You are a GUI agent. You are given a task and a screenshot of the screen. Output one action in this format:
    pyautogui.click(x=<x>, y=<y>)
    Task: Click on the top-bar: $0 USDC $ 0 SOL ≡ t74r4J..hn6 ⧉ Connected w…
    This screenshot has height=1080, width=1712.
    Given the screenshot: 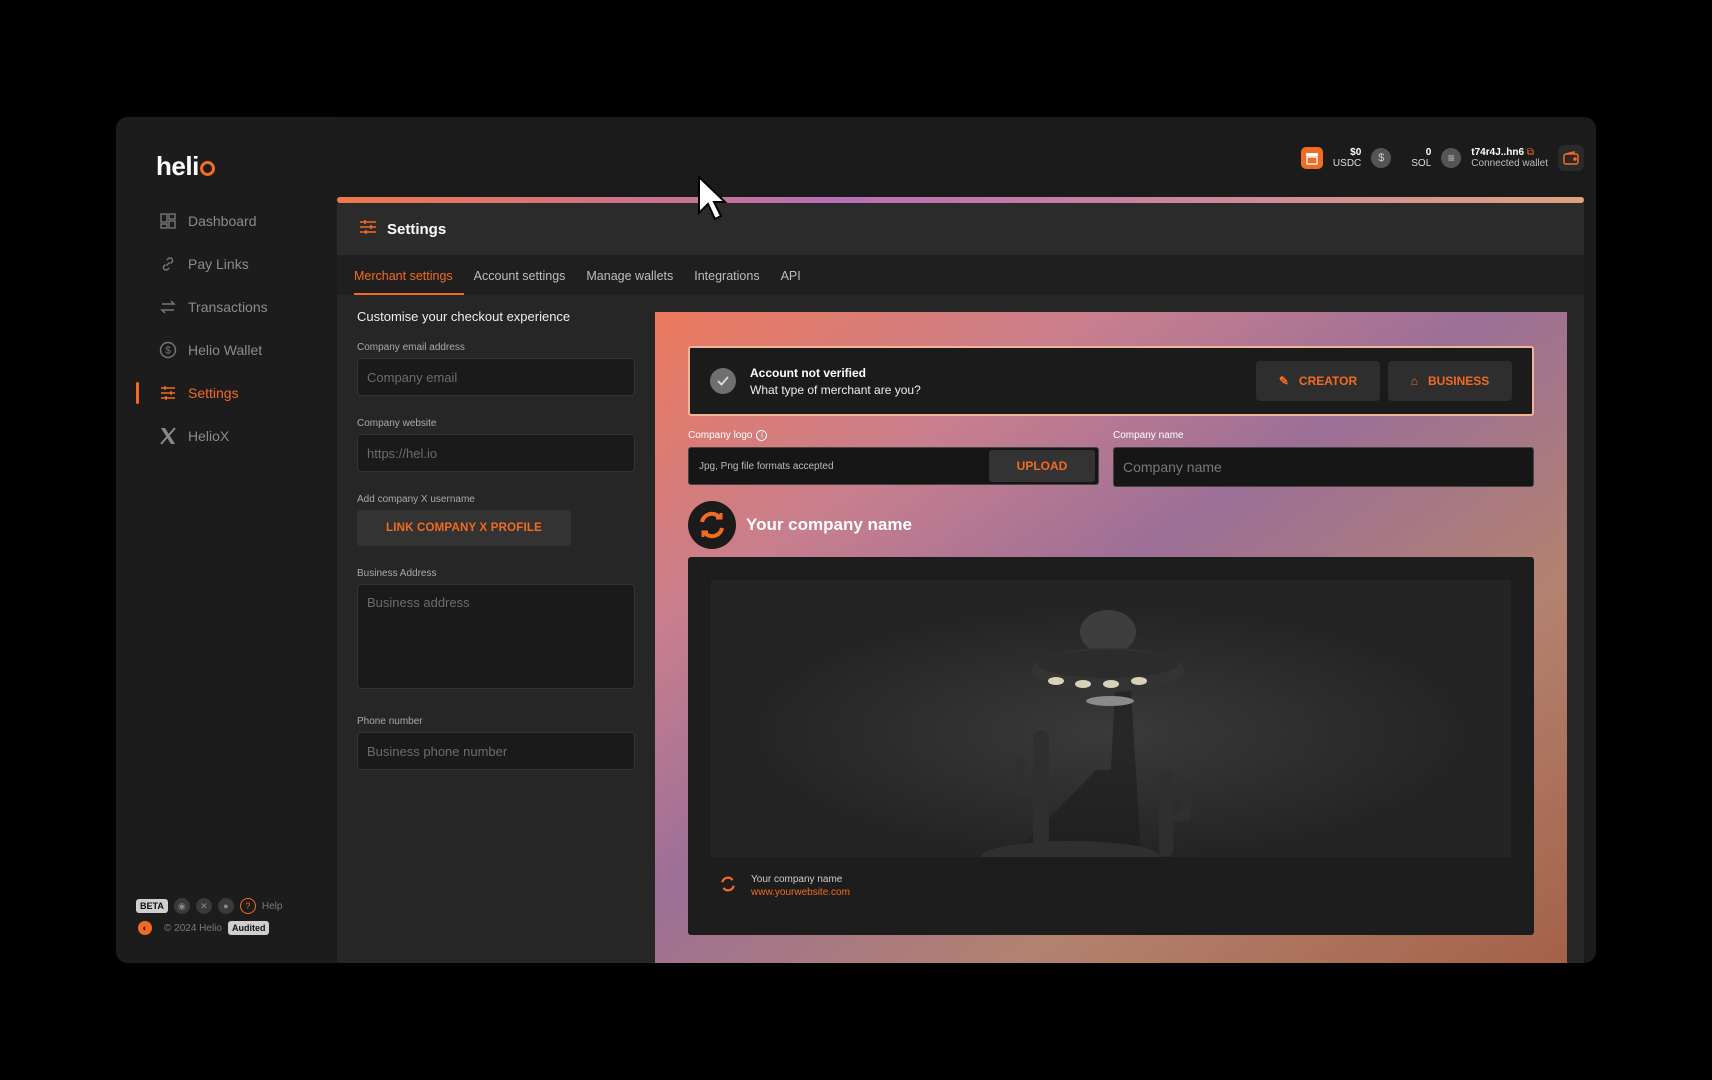 What is the action you would take?
    pyautogui.click(x=1442, y=158)
    